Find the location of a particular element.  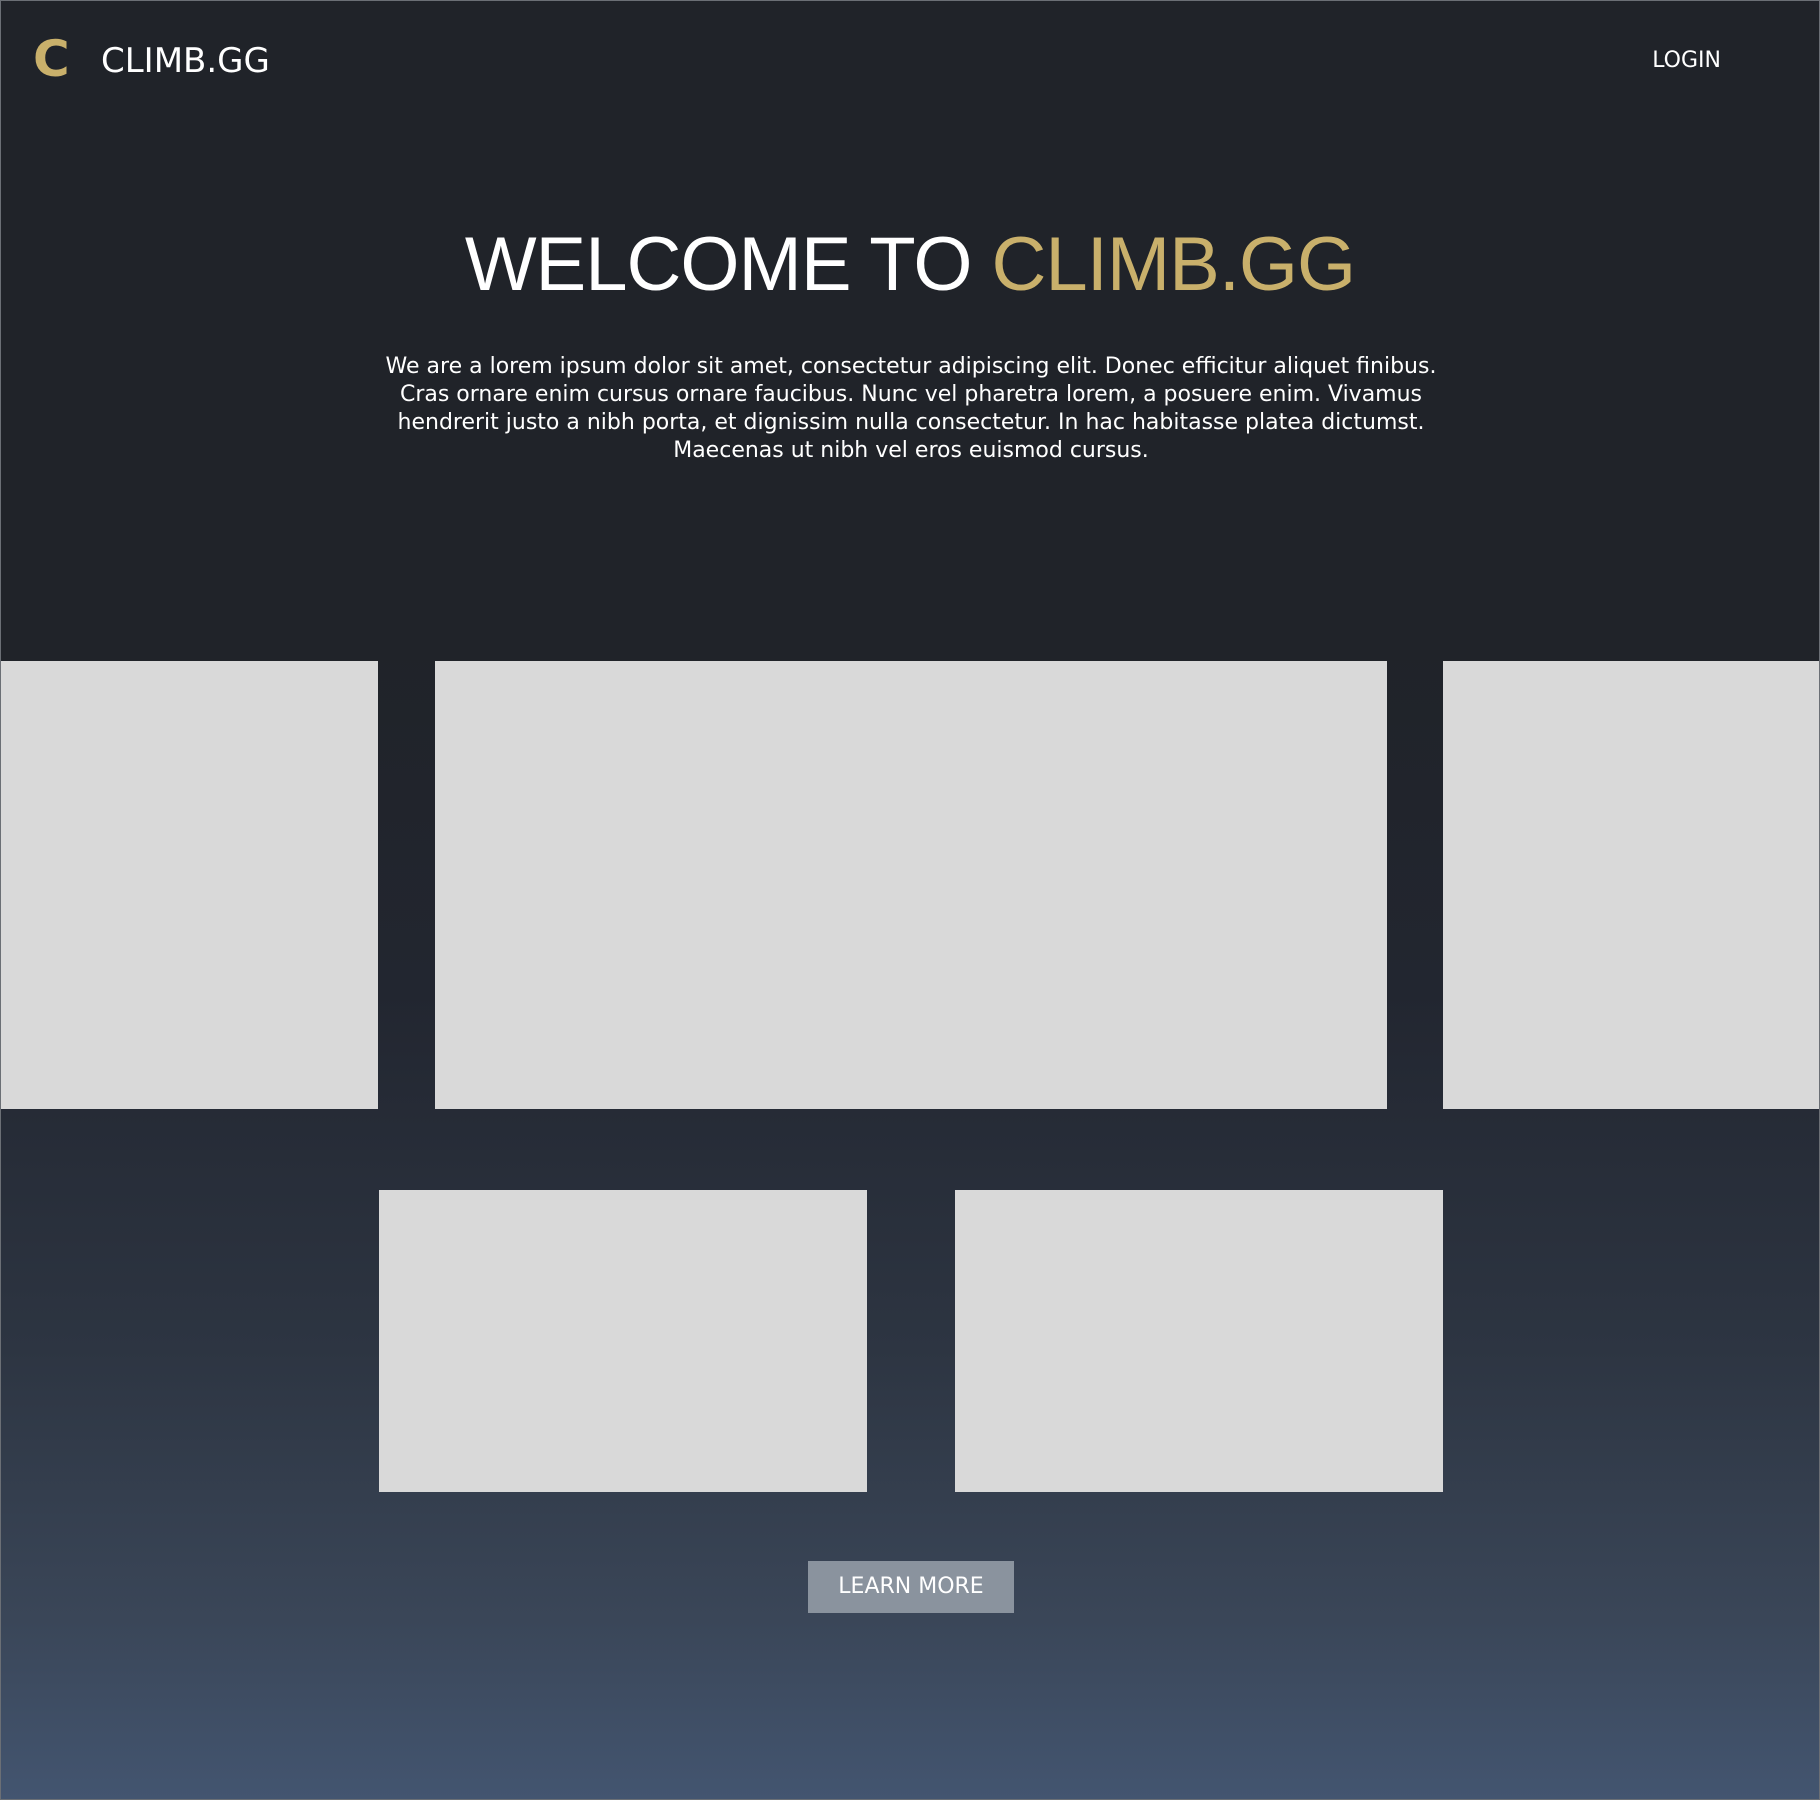

carousel-slide-current is located at coordinates (911, 885).